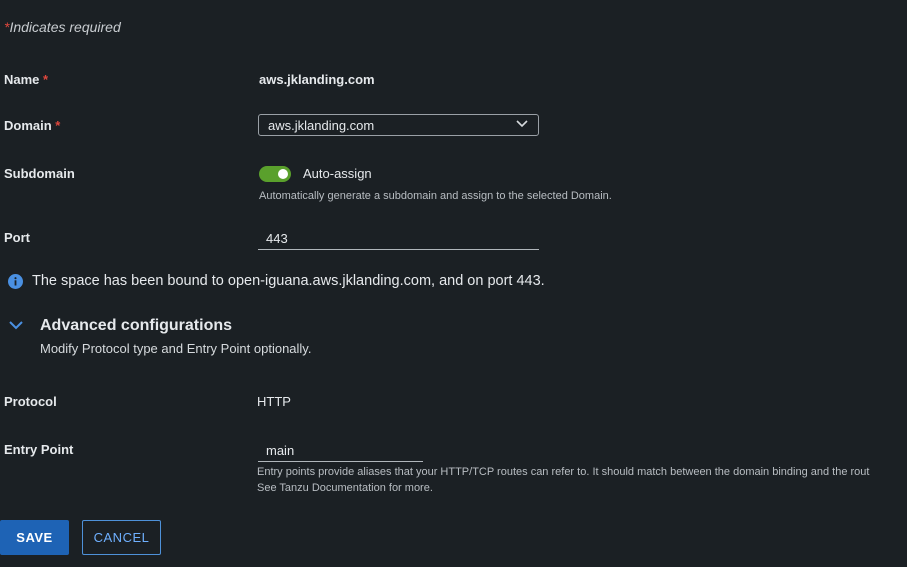  Describe the element at coordinates (136, 326) in the screenshot. I see `advanced-configurations-toggle: Advanced configurations` at that location.